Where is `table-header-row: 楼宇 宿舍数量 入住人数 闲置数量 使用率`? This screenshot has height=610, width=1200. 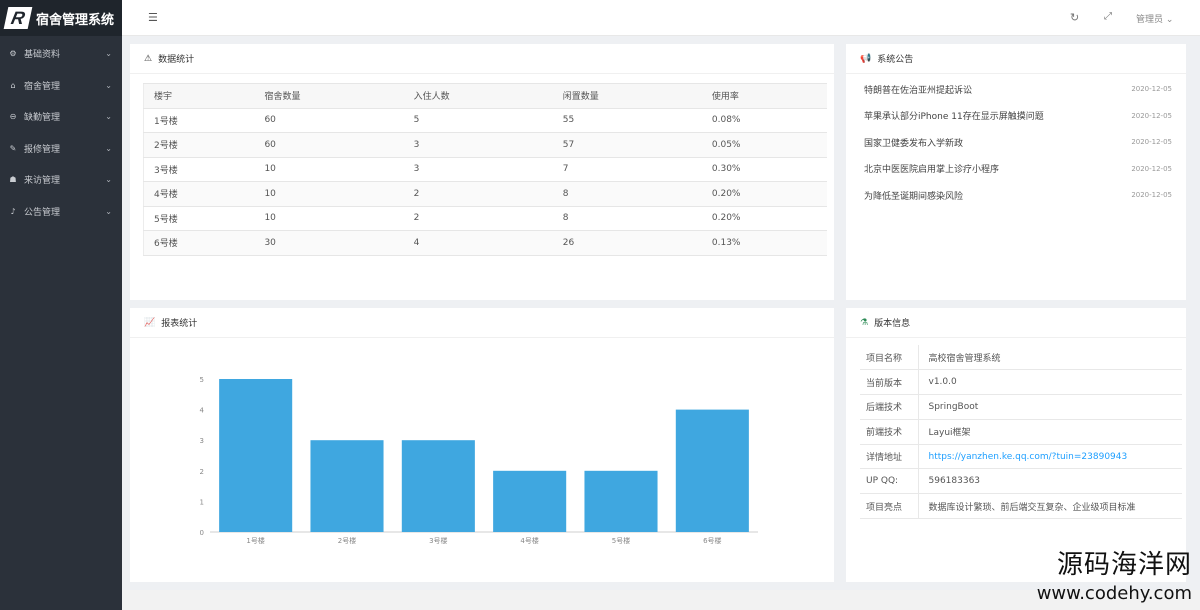 table-header-row: 楼宇 宿舍数量 入住人数 闲置数量 使用率 is located at coordinates (485, 96).